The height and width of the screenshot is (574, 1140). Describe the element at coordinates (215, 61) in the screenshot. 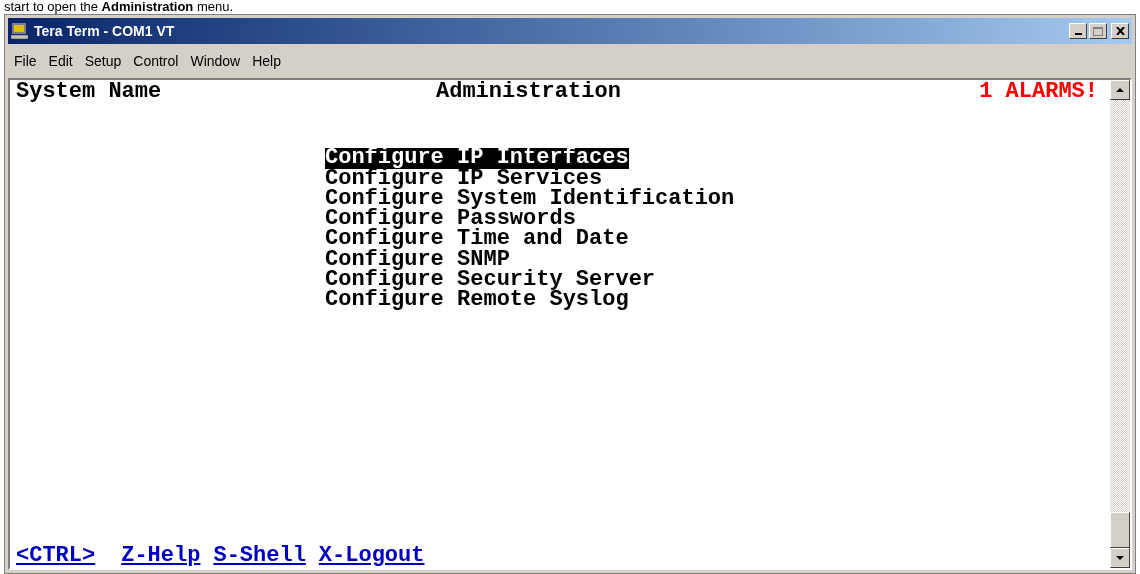

I see `menu-item: Window` at that location.